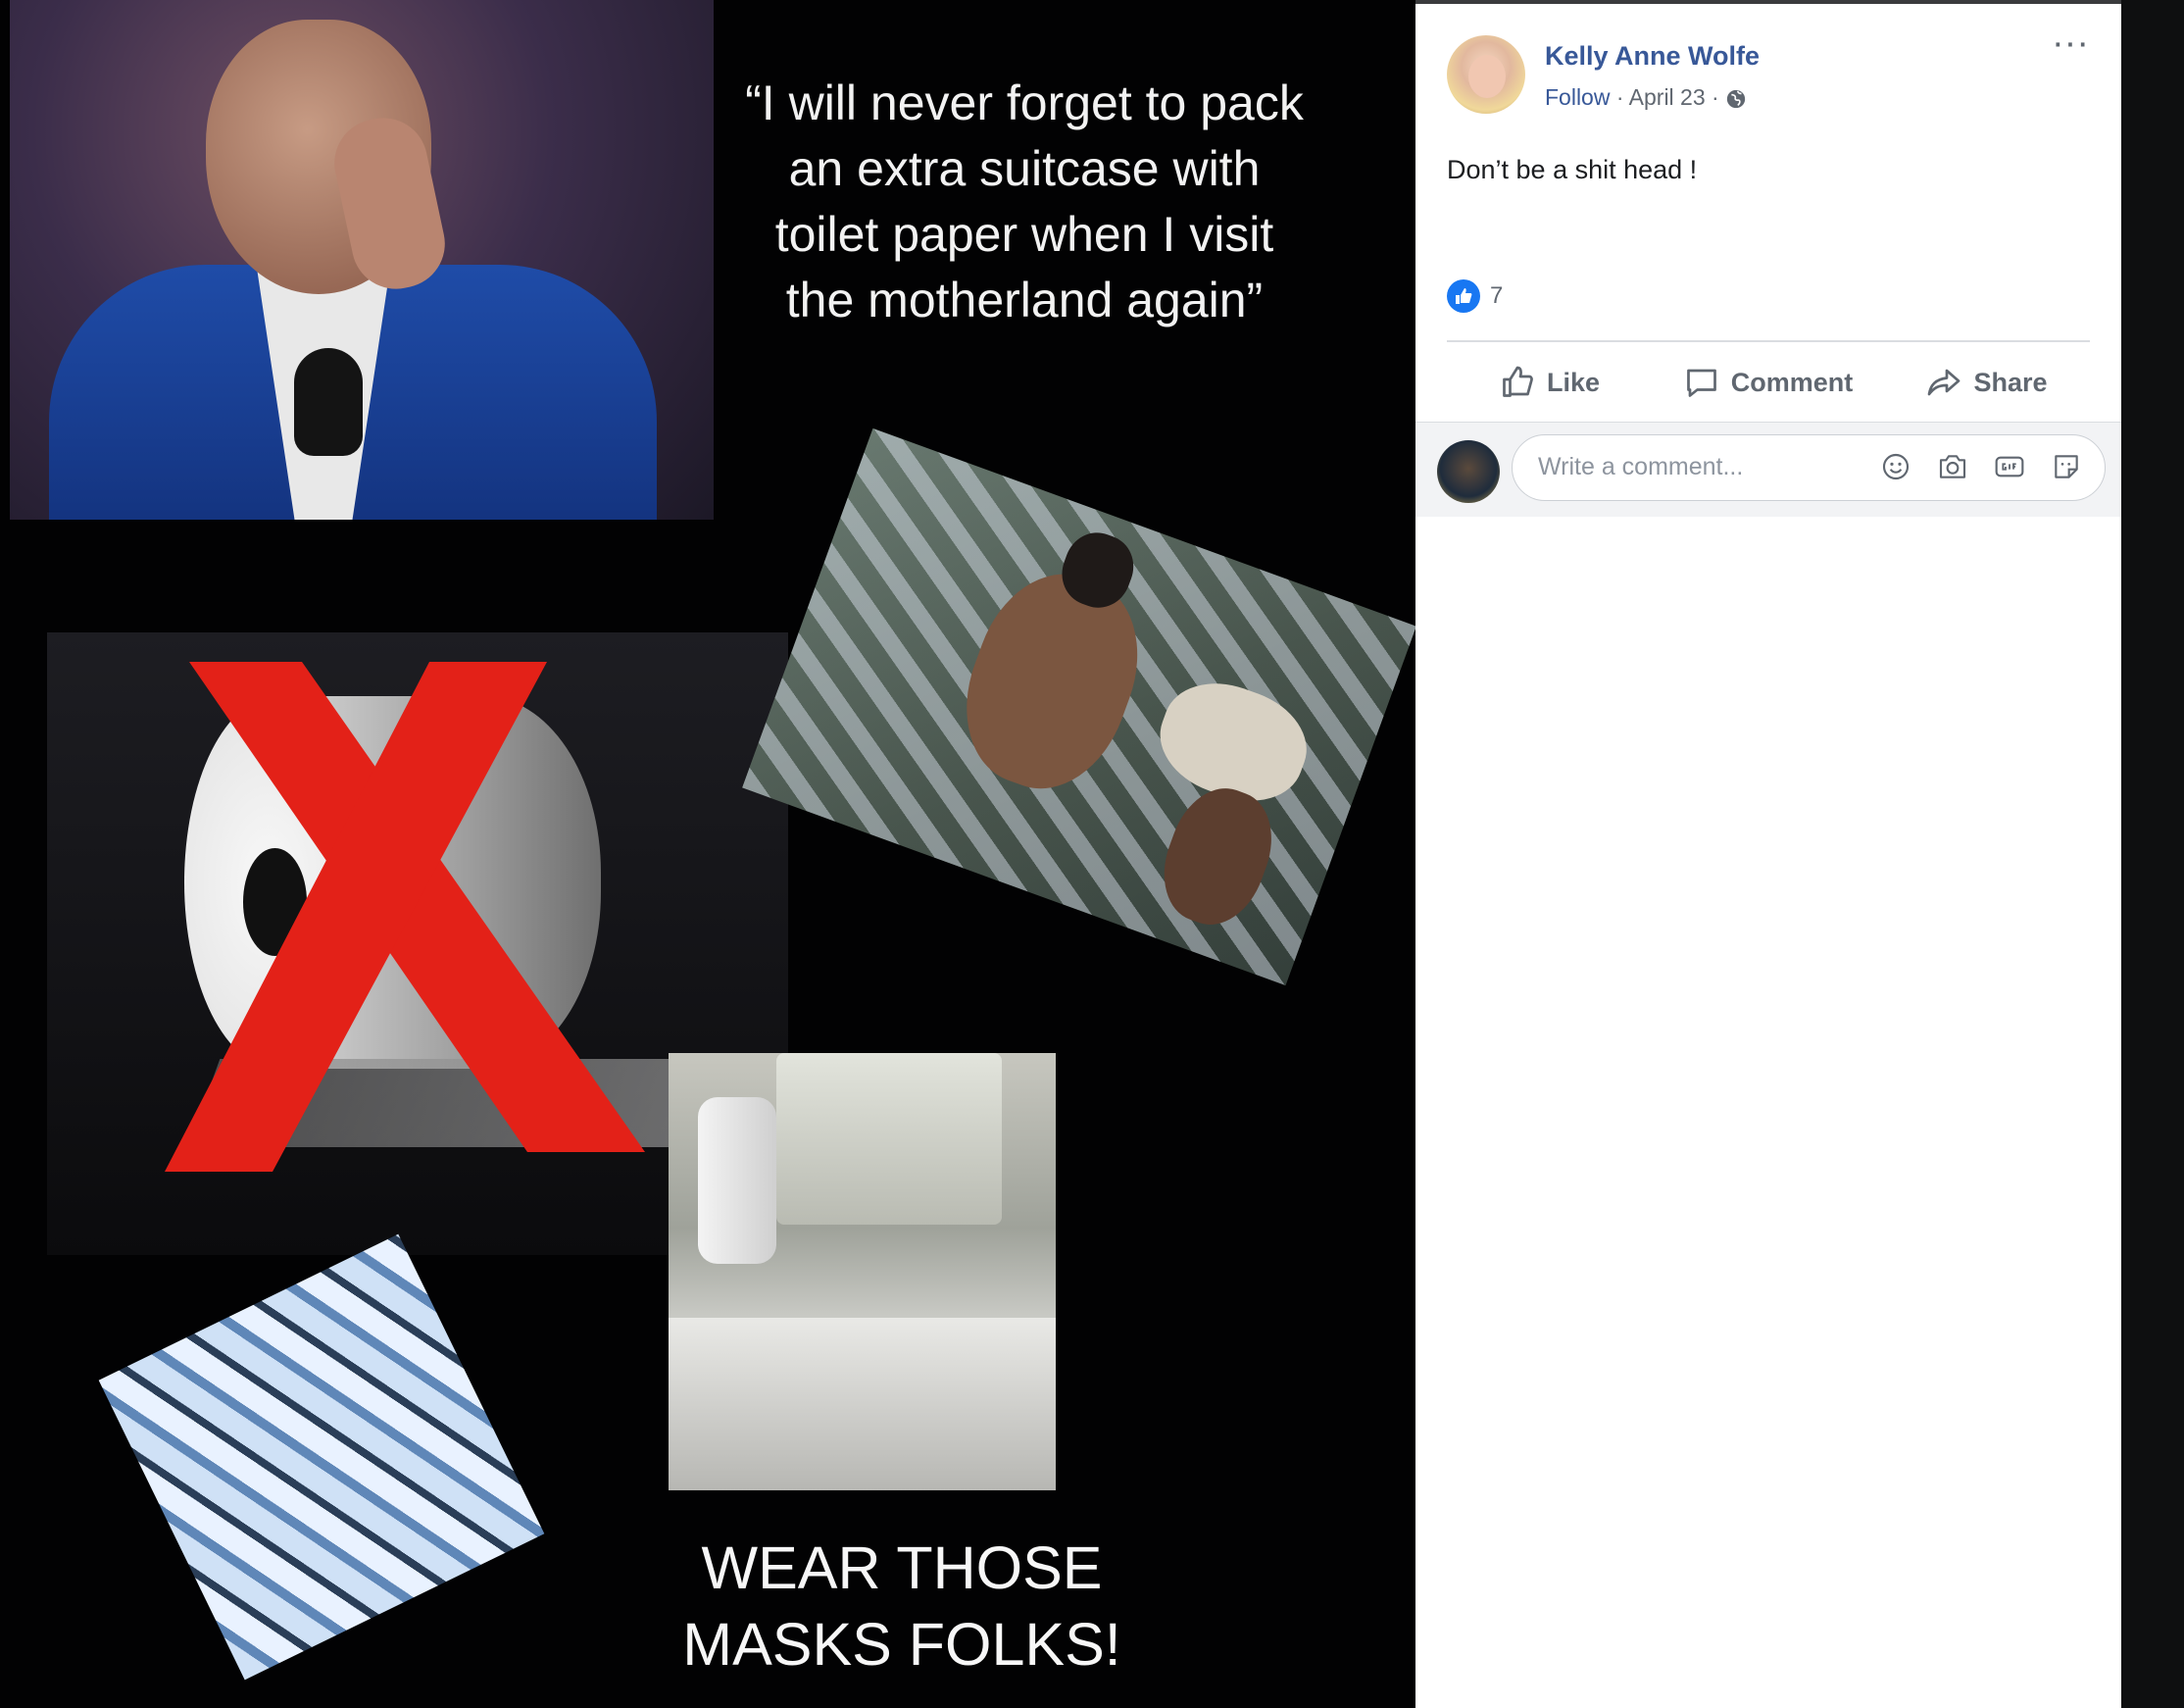  Describe the element at coordinates (1736, 99) in the screenshot. I see `globe-icon` at that location.